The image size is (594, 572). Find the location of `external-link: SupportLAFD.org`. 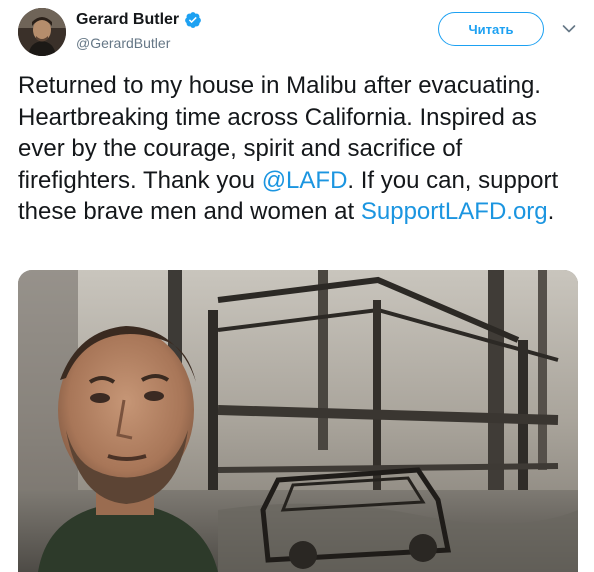

external-link: SupportLAFD.org is located at coordinates (454, 211).